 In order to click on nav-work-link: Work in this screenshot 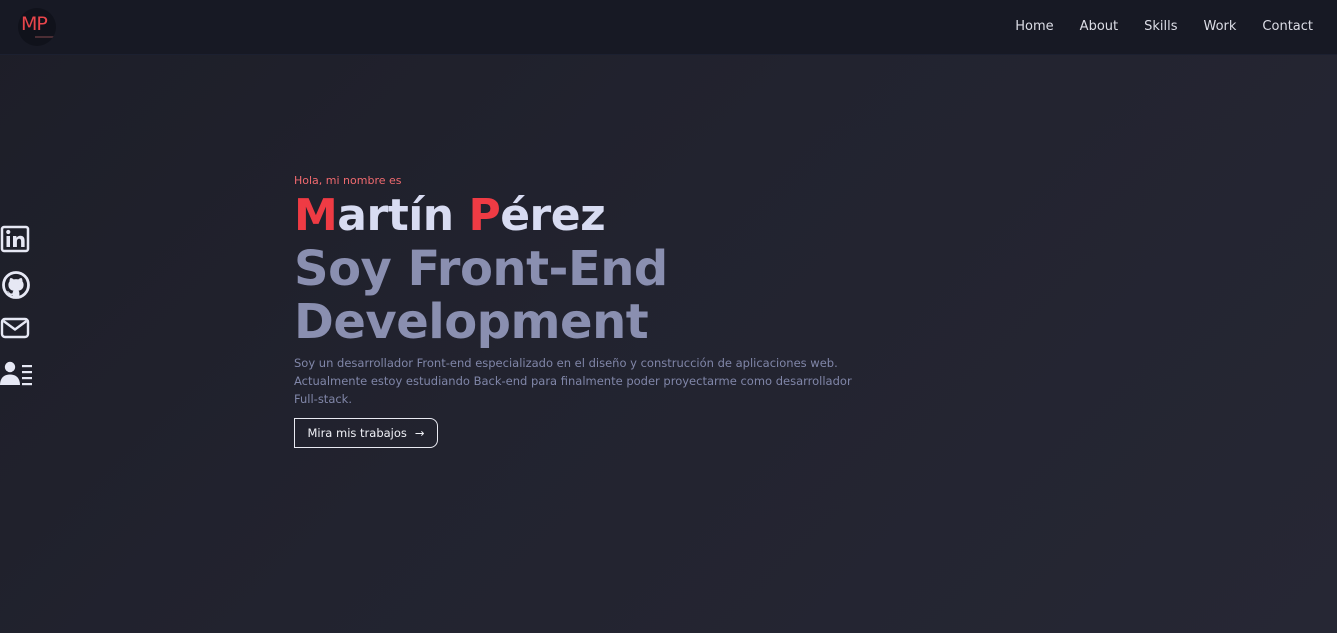, I will do `click(1220, 26)`.